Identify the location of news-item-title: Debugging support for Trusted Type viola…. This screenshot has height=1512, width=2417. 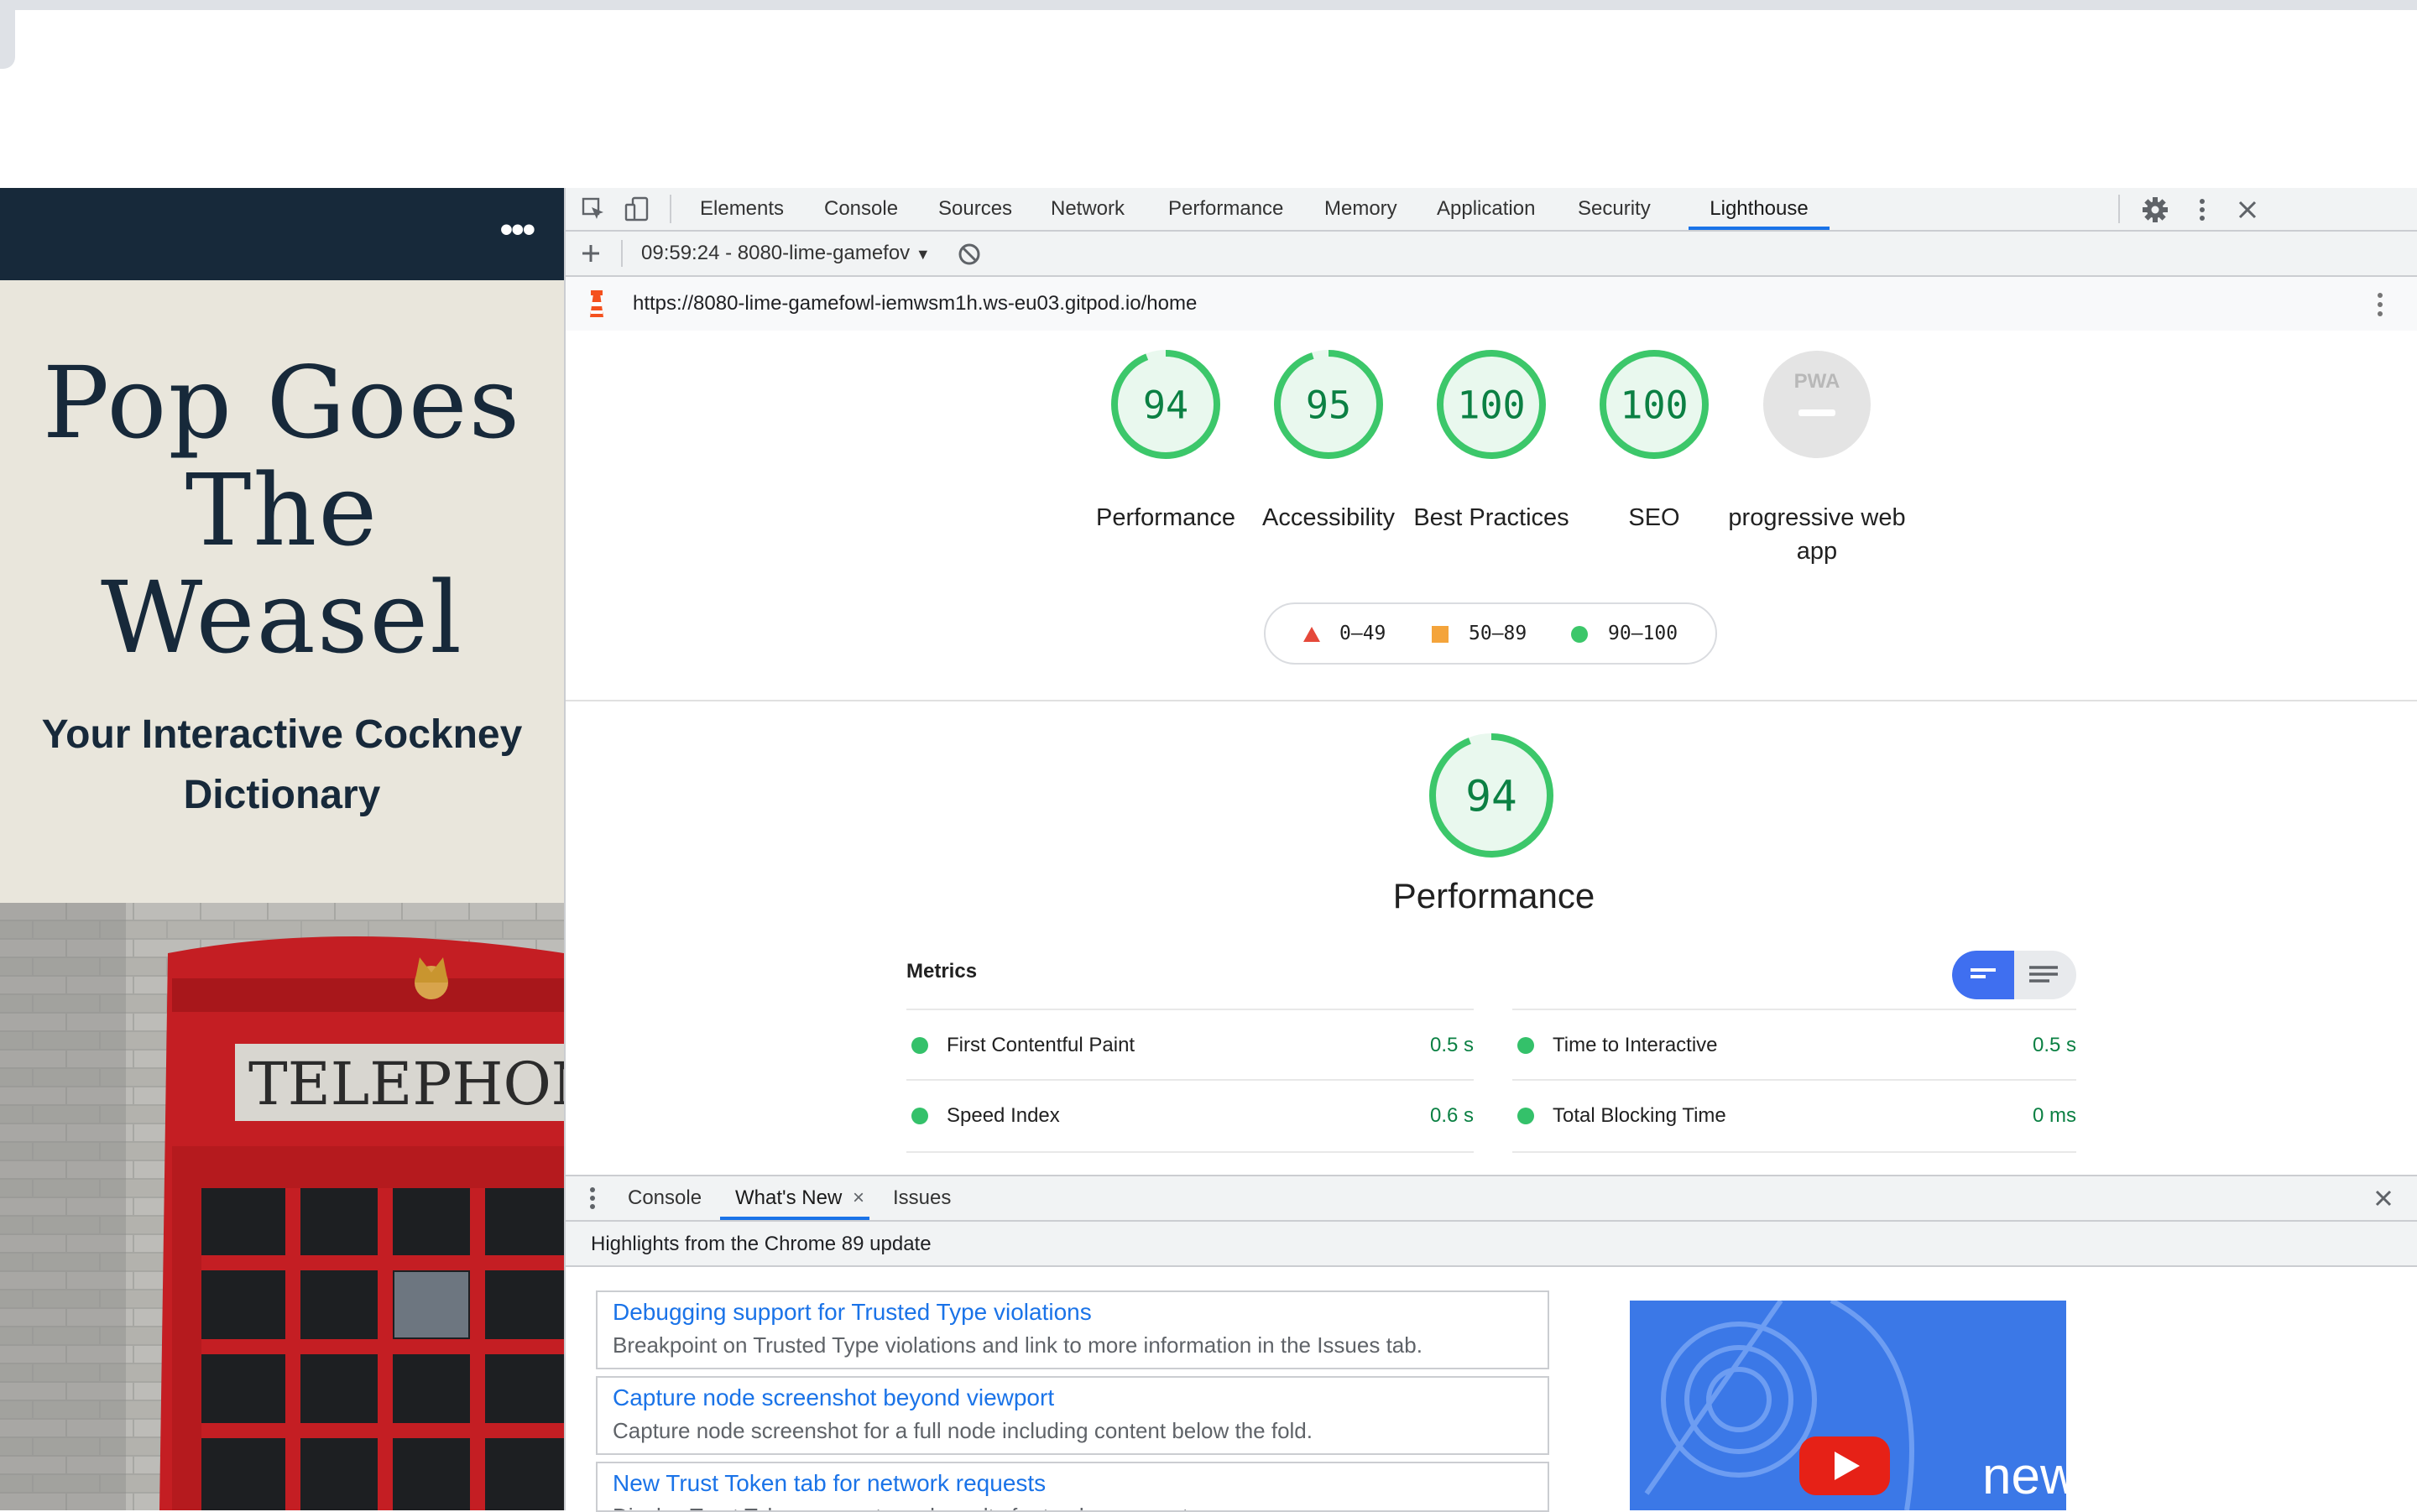
(852, 1312).